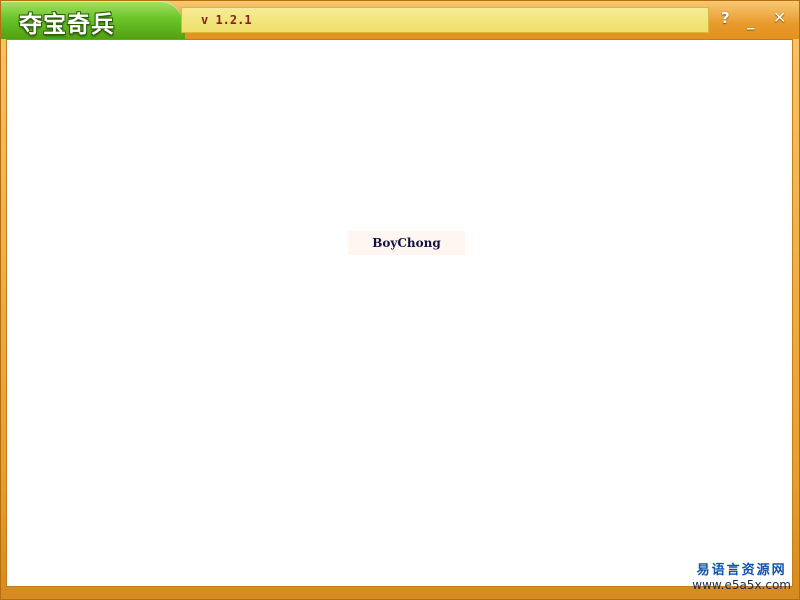 This screenshot has height=600, width=800. I want to click on minimize-button: _, so click(754, 19).